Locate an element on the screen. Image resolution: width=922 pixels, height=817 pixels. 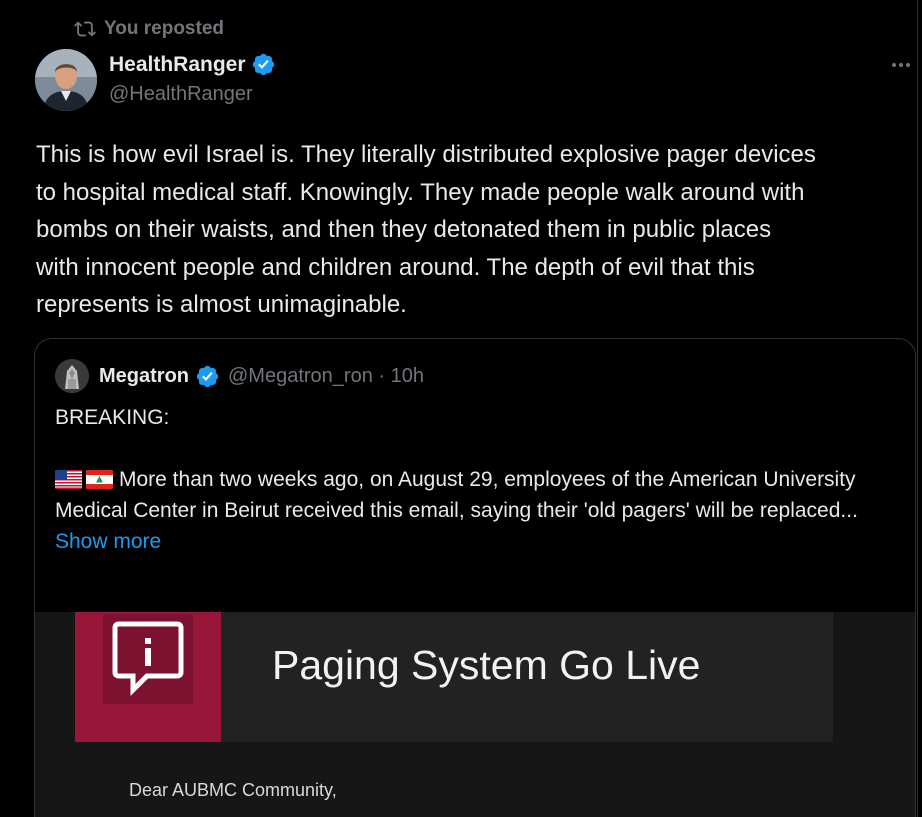
media-greeting: Dear AUBMC Community, is located at coordinates (233, 790).